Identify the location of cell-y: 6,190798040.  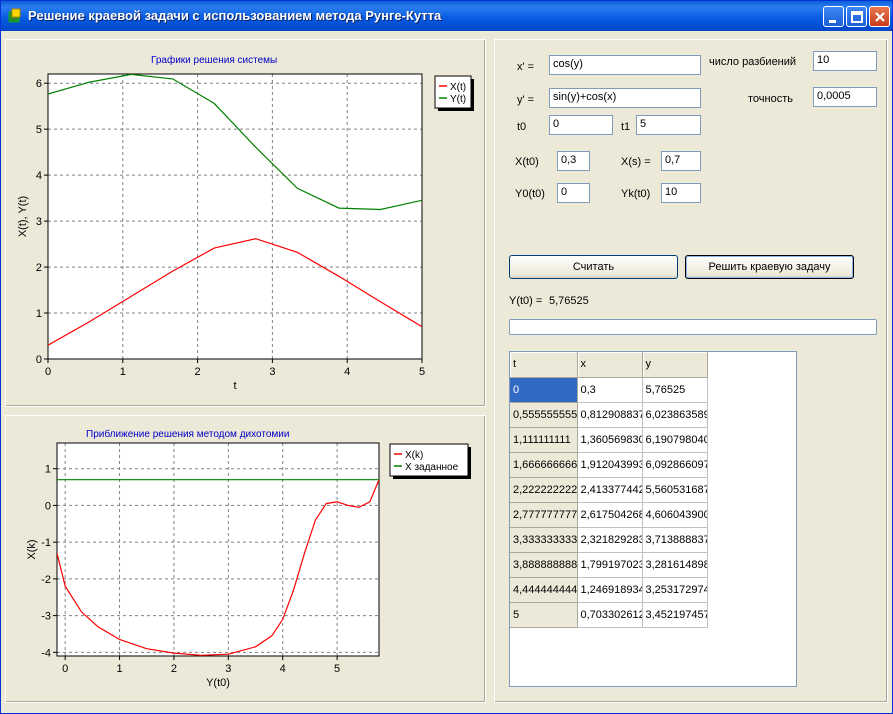
(675, 440).